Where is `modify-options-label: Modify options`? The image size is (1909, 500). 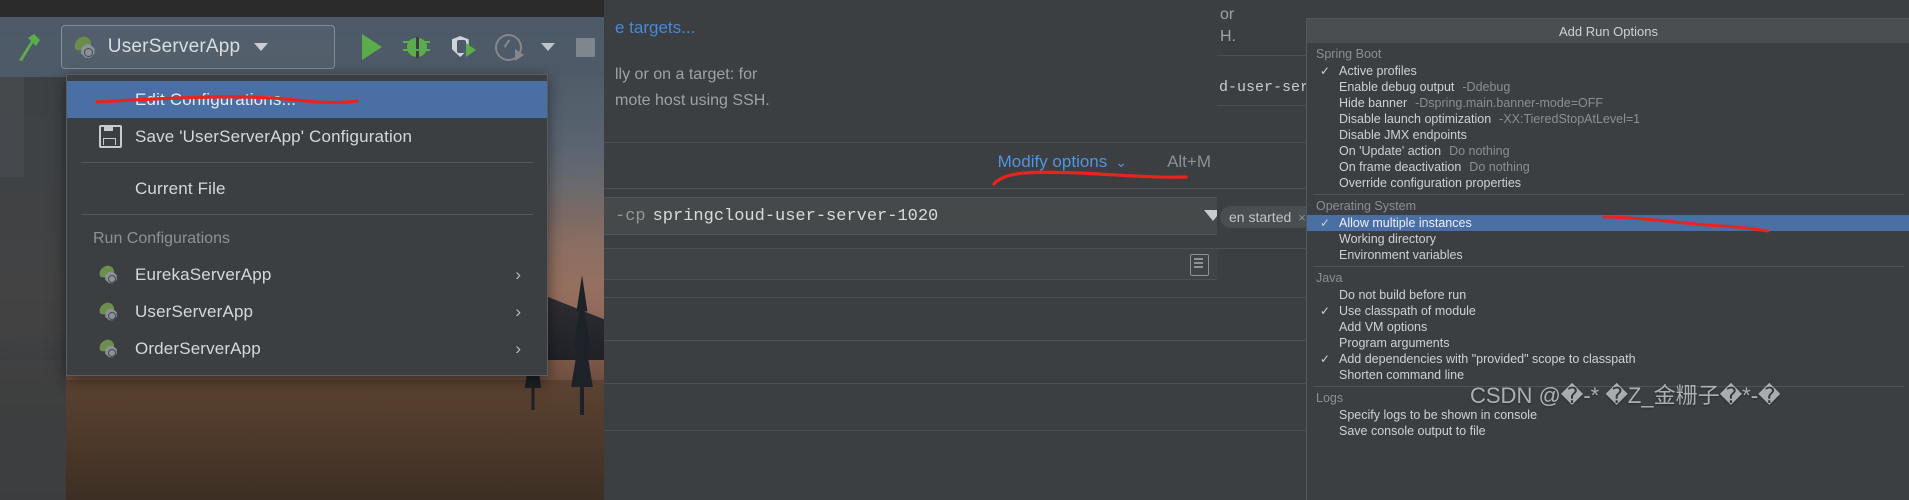
modify-options-label: Modify options is located at coordinates (1052, 161).